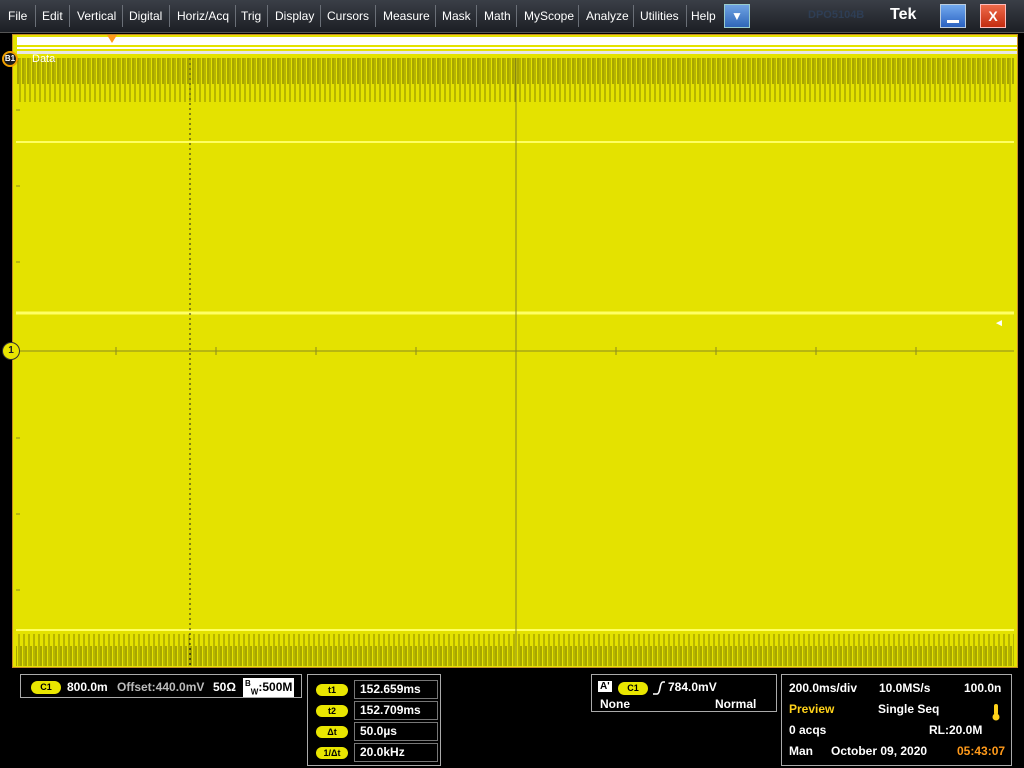 This screenshot has width=1024, height=768. What do you see at coordinates (953, 21) in the screenshot?
I see `minimize-icon` at bounding box center [953, 21].